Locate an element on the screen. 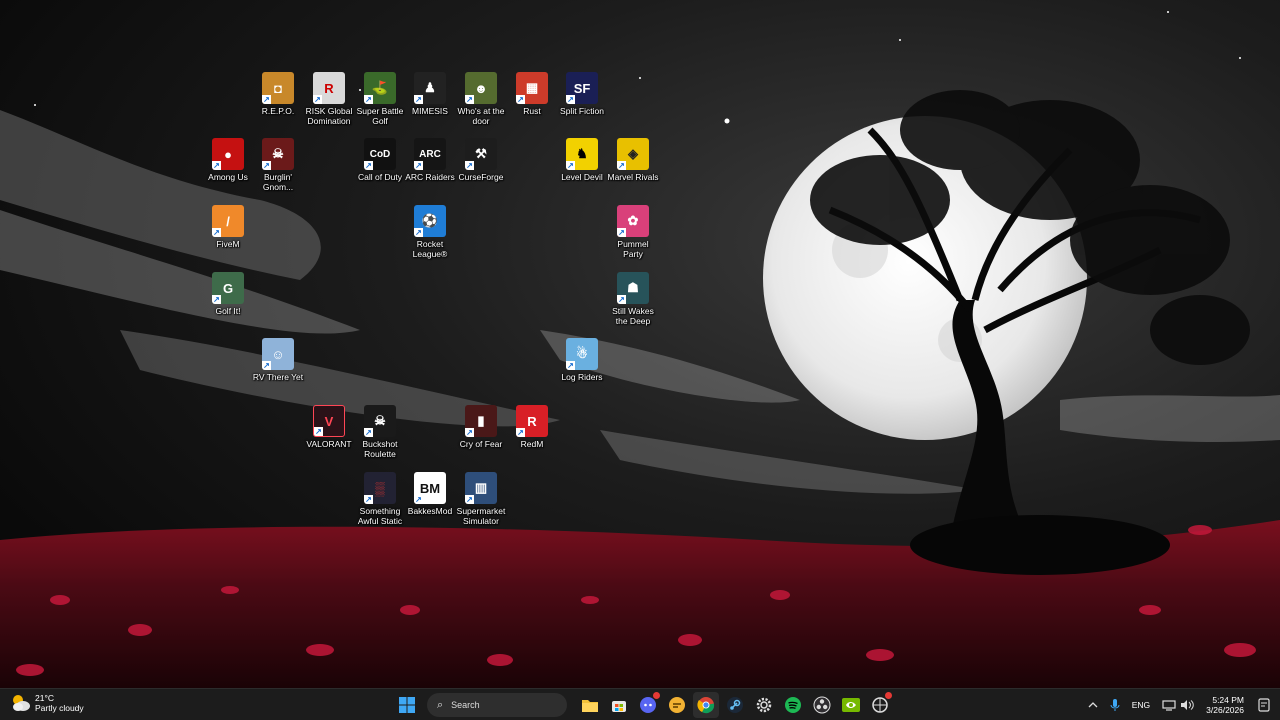 The image size is (1280, 720). weather-widget: 21°C Partly cloudy is located at coordinates (47, 703).